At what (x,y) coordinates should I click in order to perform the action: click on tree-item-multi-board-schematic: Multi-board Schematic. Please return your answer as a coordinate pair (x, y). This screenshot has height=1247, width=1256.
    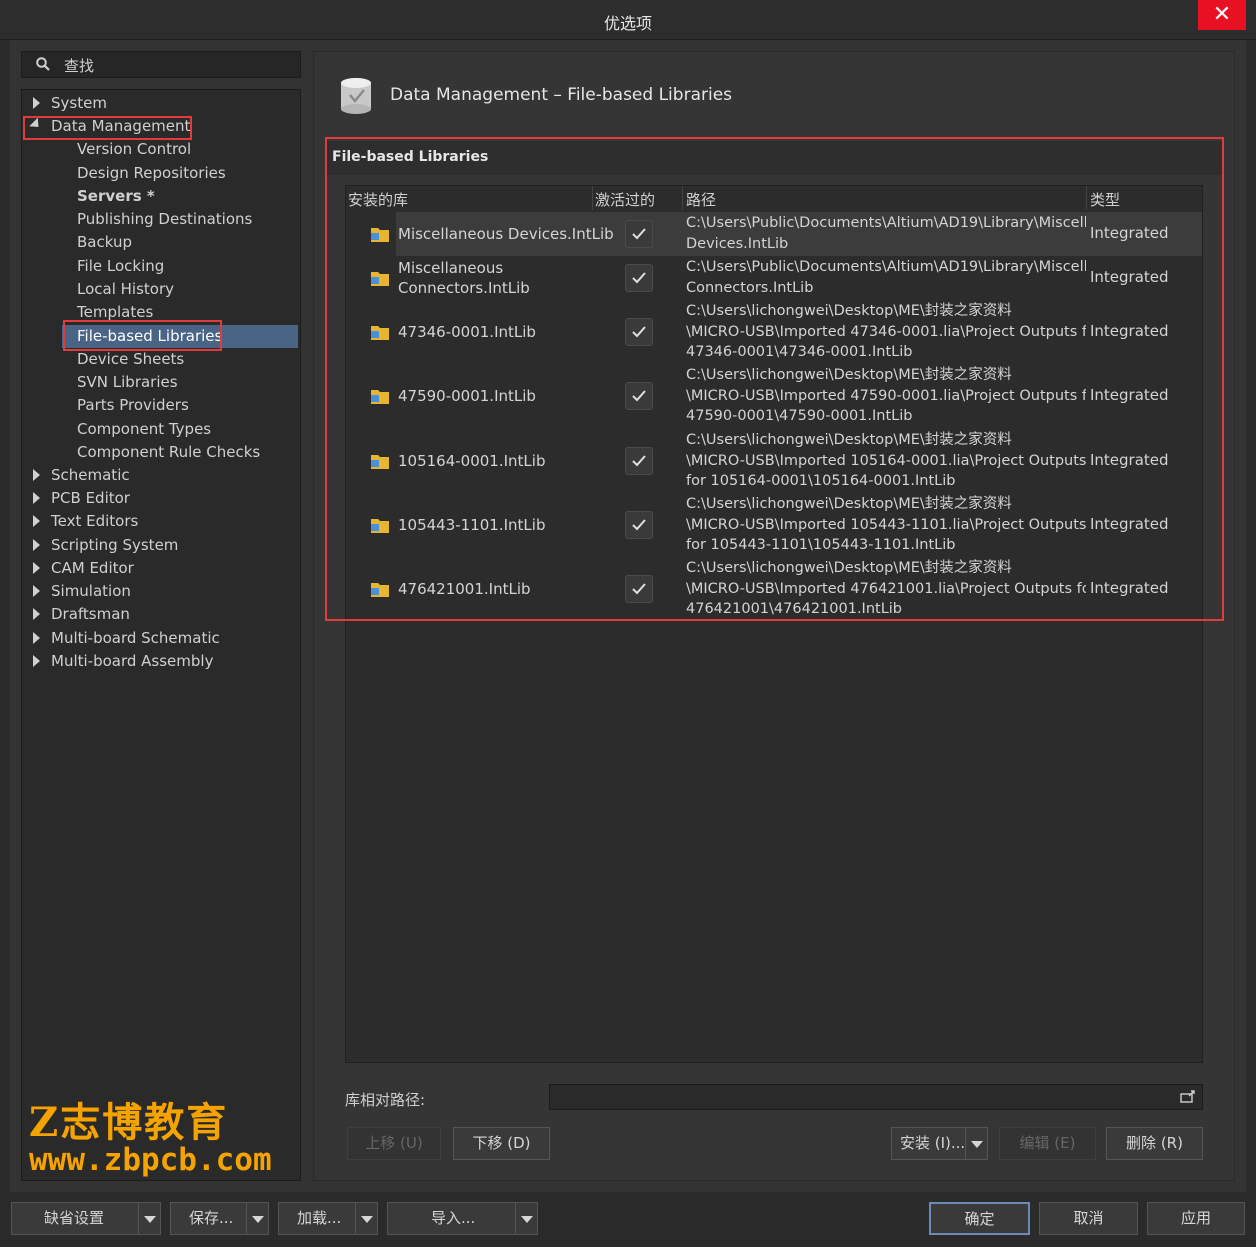
    Looking at the image, I should click on (135, 638).